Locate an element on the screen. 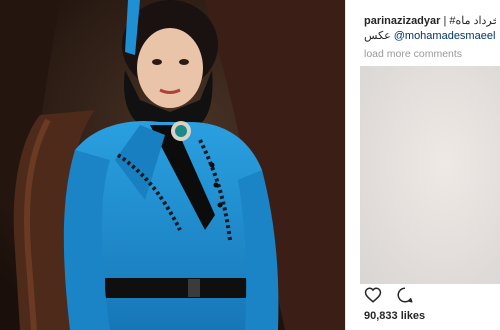 The height and width of the screenshot is (330, 500). comment-icon is located at coordinates (405, 295).